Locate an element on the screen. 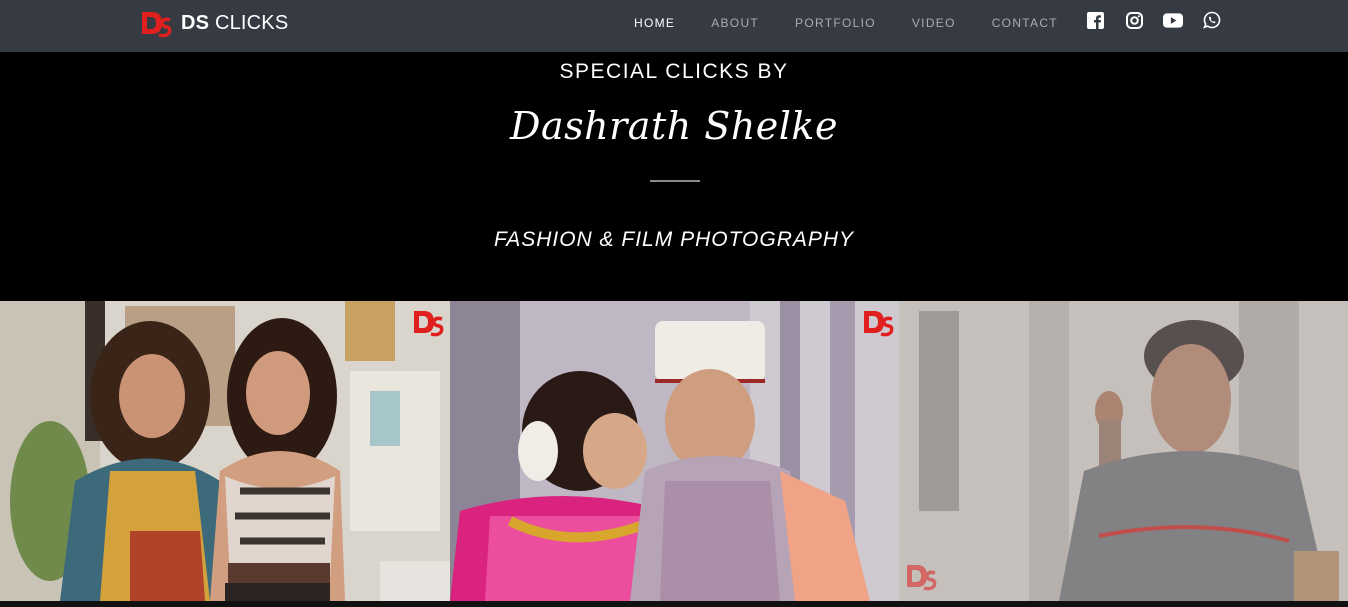 The width and height of the screenshot is (1348, 607). youtube-icon is located at coordinates (1173, 20).